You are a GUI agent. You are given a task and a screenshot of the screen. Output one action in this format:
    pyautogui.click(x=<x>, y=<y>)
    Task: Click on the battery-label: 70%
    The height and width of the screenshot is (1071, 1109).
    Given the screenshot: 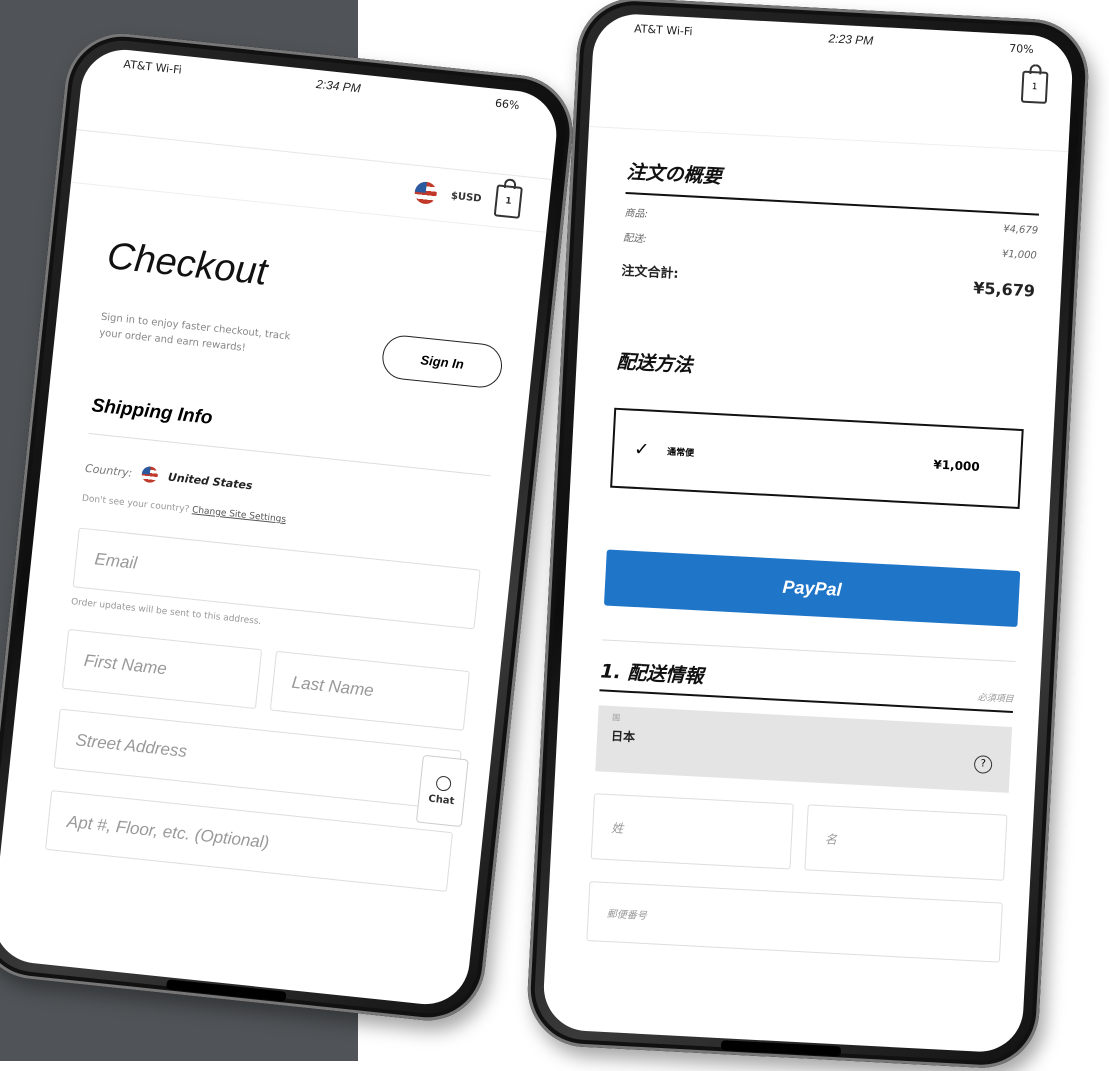 What is the action you would take?
    pyautogui.click(x=1021, y=48)
    